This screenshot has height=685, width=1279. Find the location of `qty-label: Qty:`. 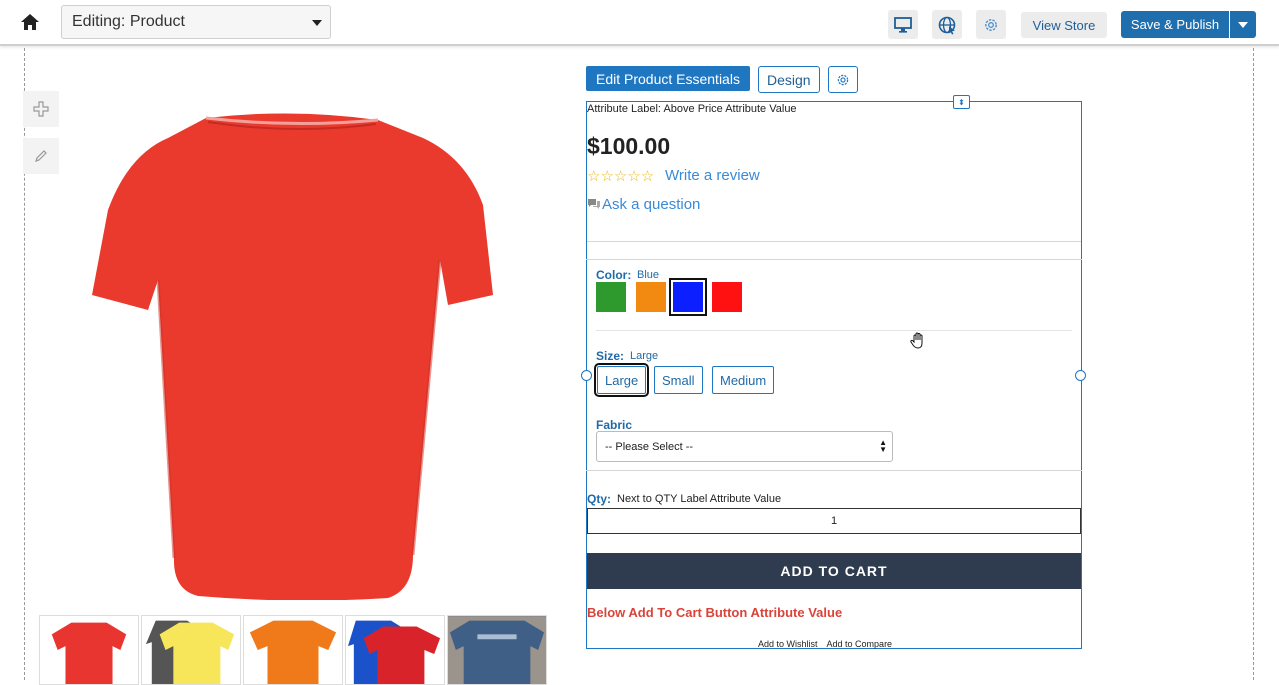

qty-label: Qty: is located at coordinates (599, 499).